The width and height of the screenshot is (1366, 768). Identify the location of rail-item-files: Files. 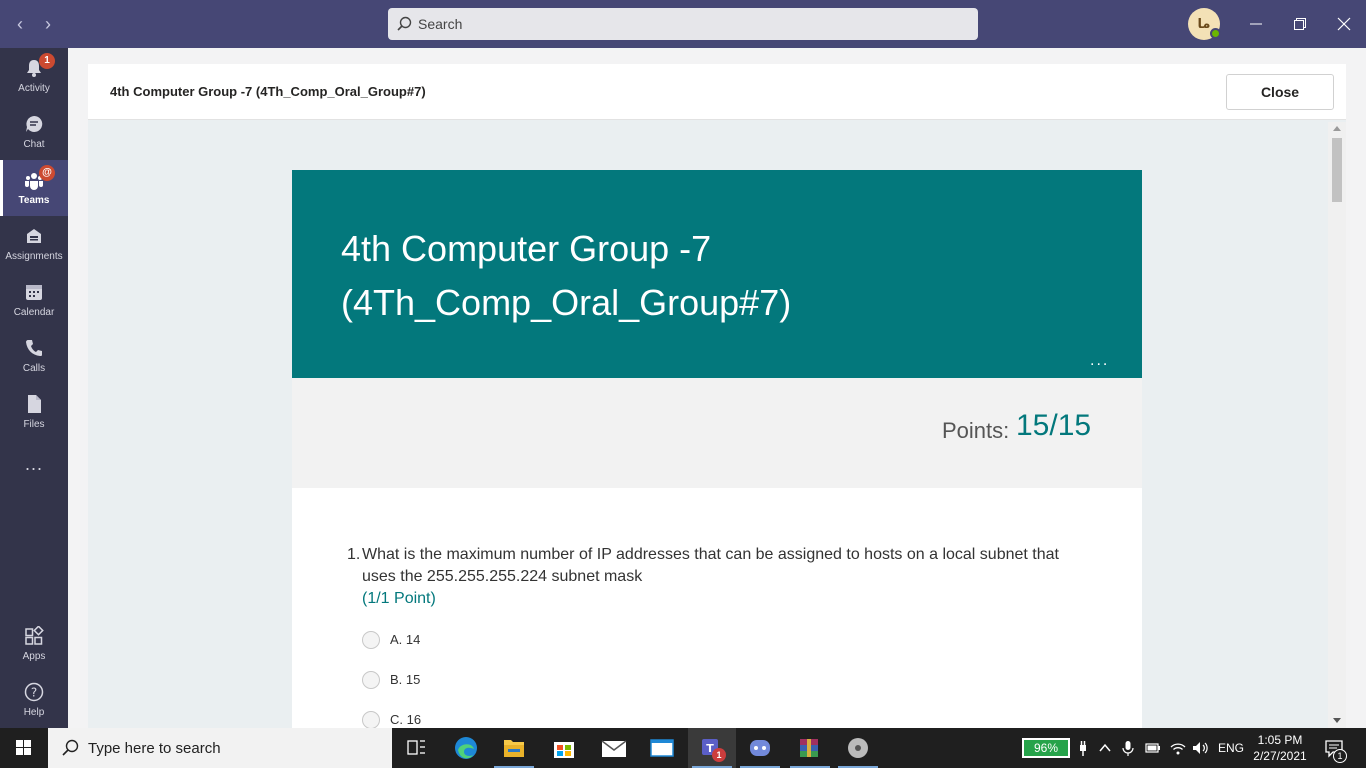
(34, 412).